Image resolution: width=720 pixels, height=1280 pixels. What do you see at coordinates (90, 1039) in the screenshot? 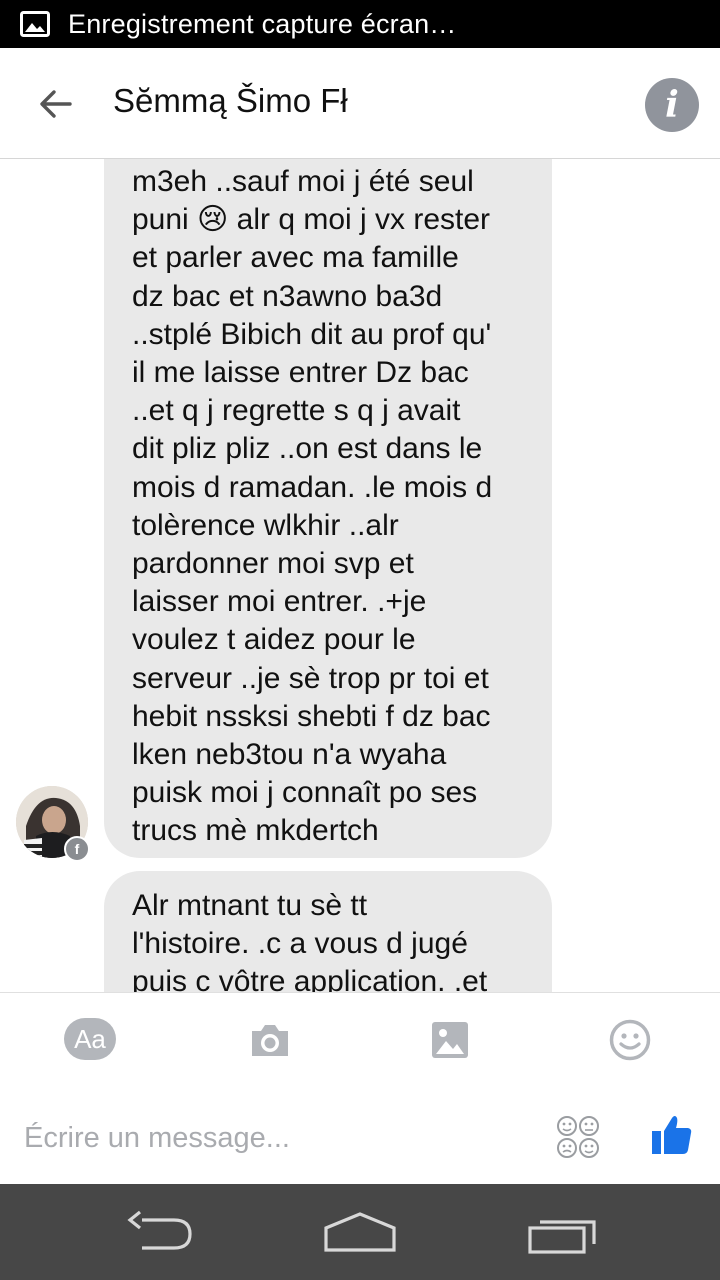
I see `text-format-button: Aa` at bounding box center [90, 1039].